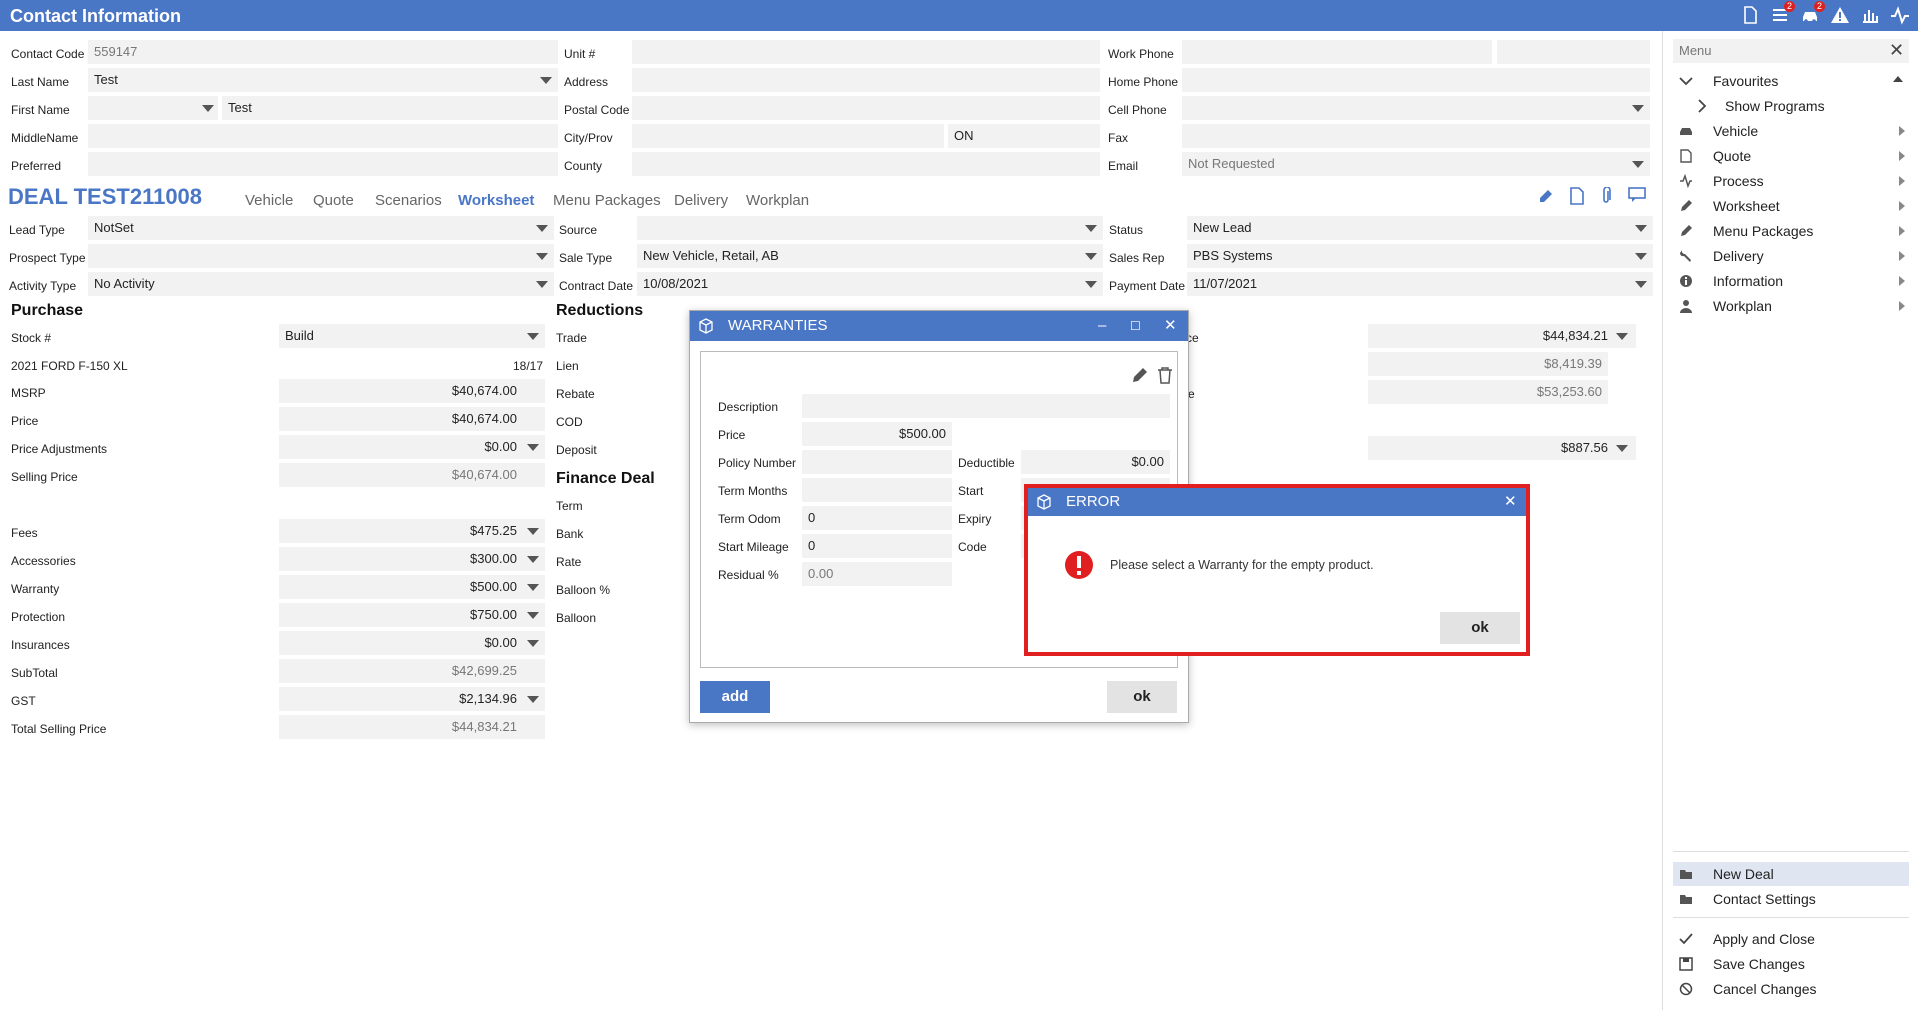  I want to click on term-months-field, so click(877, 490).